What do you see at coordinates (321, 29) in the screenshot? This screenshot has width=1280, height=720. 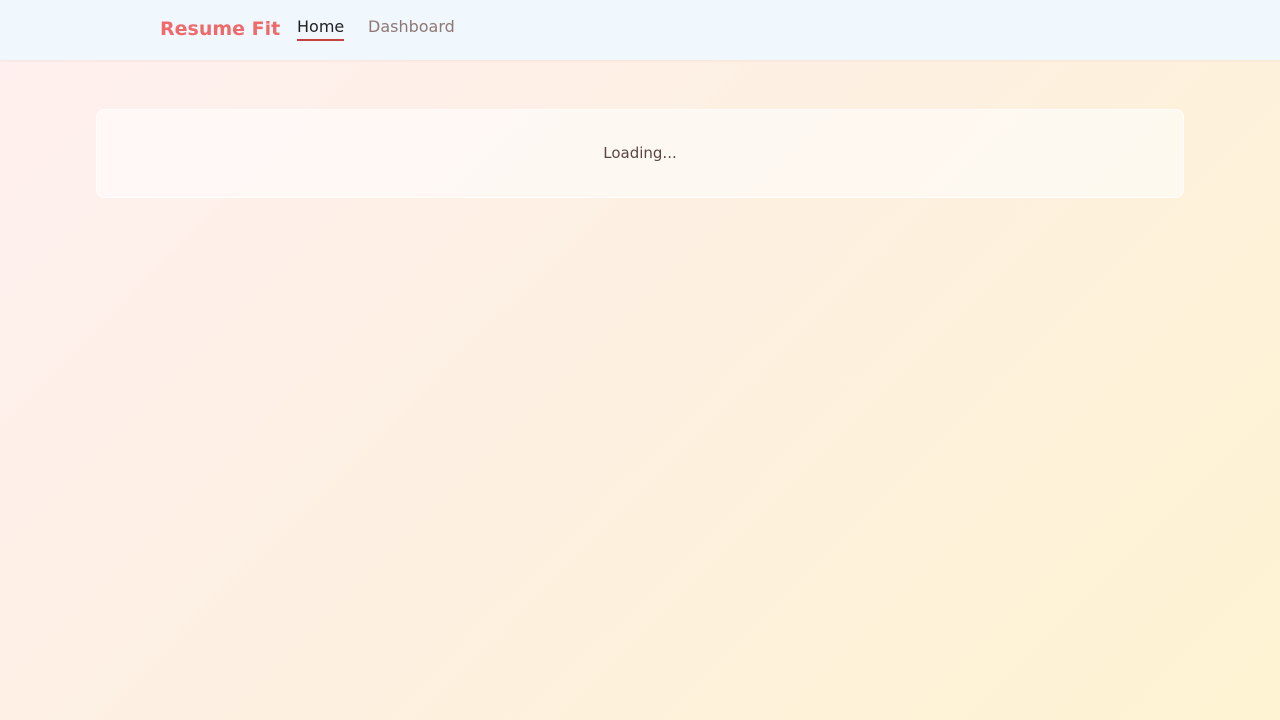 I see `nav-link-home: Home` at bounding box center [321, 29].